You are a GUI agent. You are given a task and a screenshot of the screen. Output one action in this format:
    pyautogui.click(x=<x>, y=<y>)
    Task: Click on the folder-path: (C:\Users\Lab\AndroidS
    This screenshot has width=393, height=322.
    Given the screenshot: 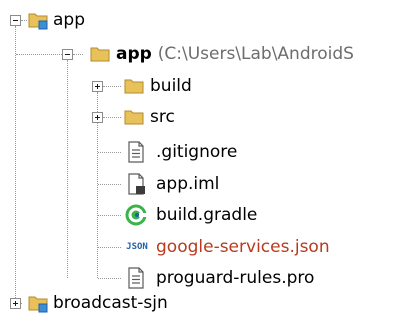 What is the action you would take?
    pyautogui.click(x=255, y=54)
    